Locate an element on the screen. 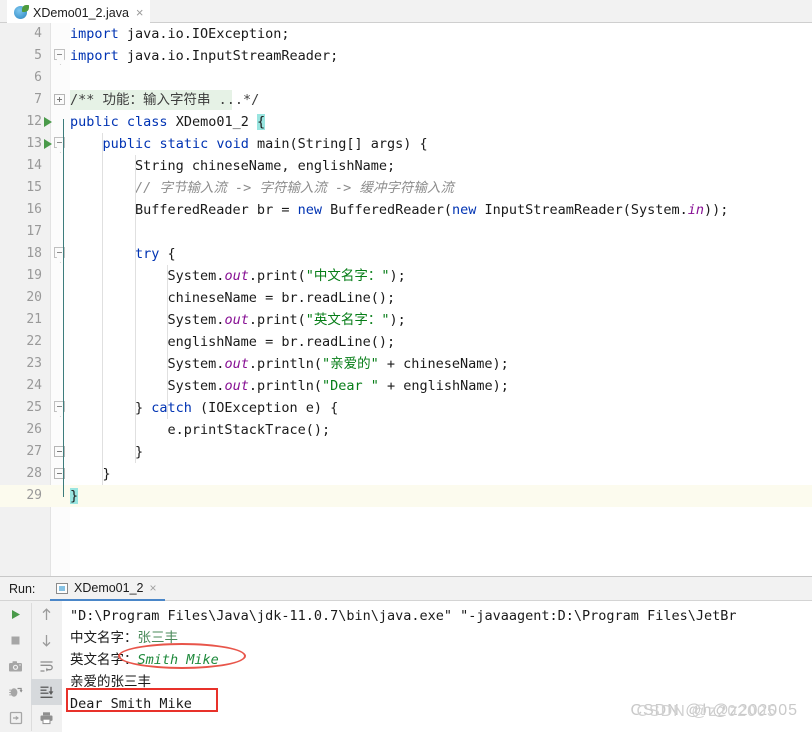 Image resolution: width=812 pixels, height=732 pixels. code-line: 21 System.out.print("英文名字："); is located at coordinates (406, 320).